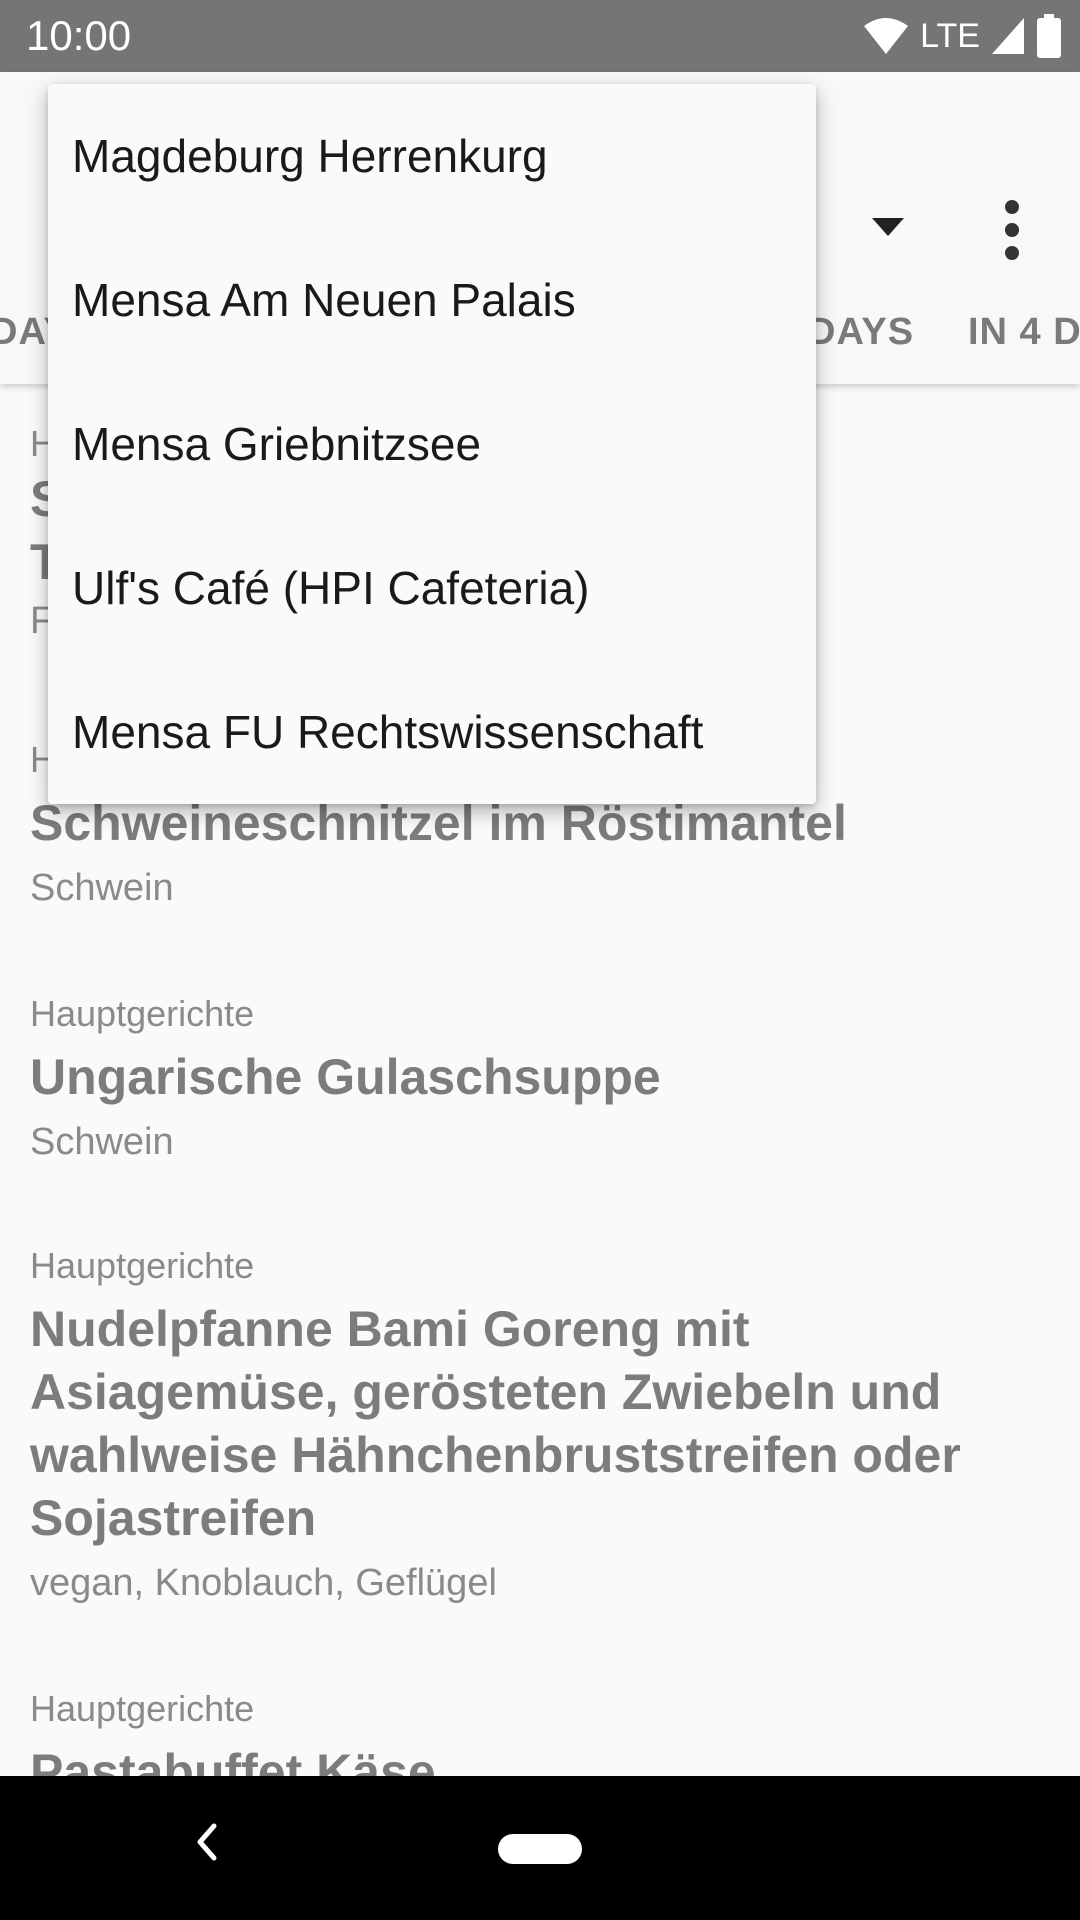 The height and width of the screenshot is (1920, 1080). Describe the element at coordinates (1013, 230) in the screenshot. I see `overflow-menu-icon` at that location.